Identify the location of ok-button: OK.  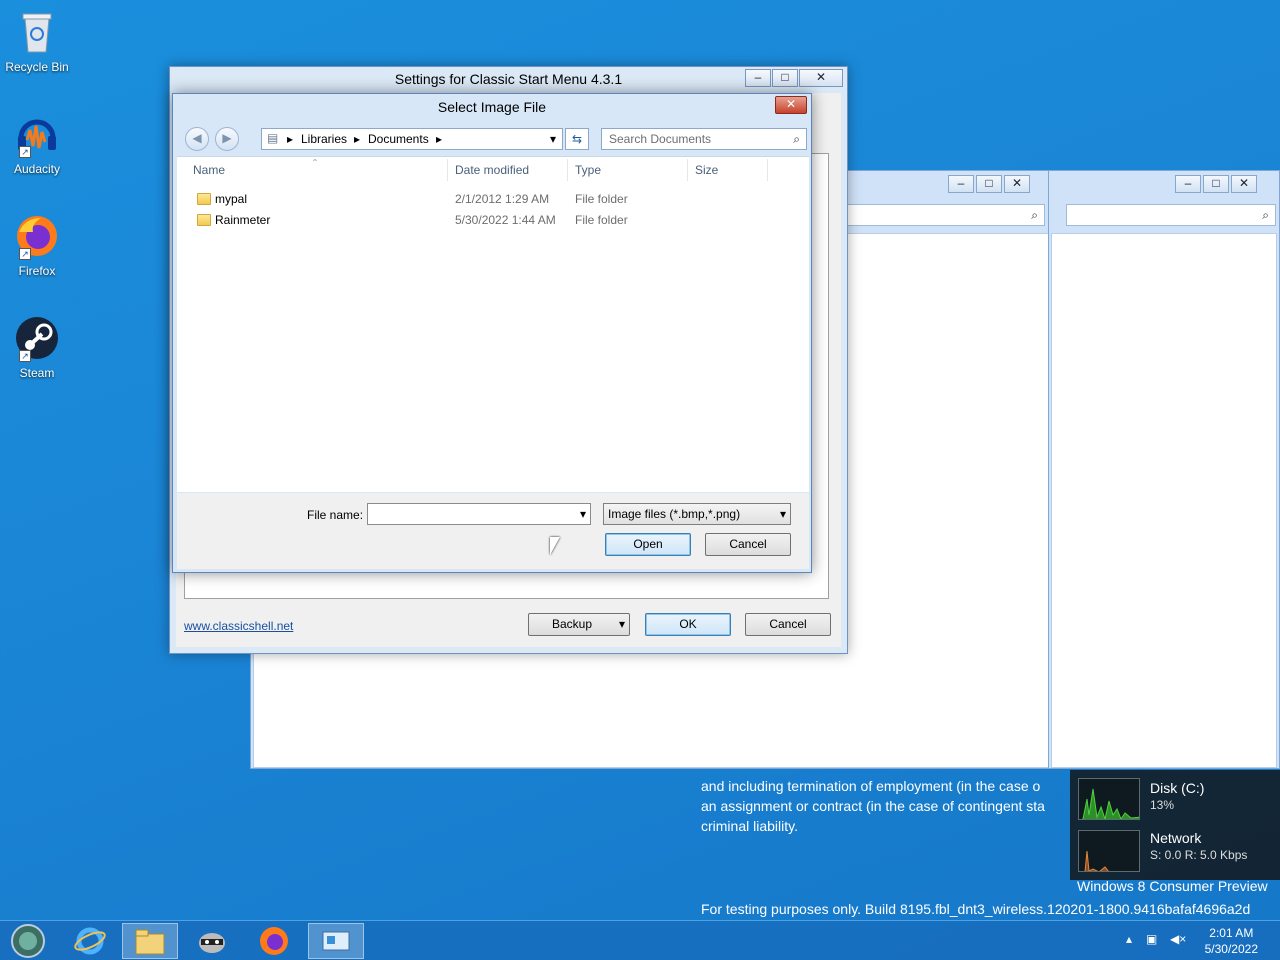
(688, 624).